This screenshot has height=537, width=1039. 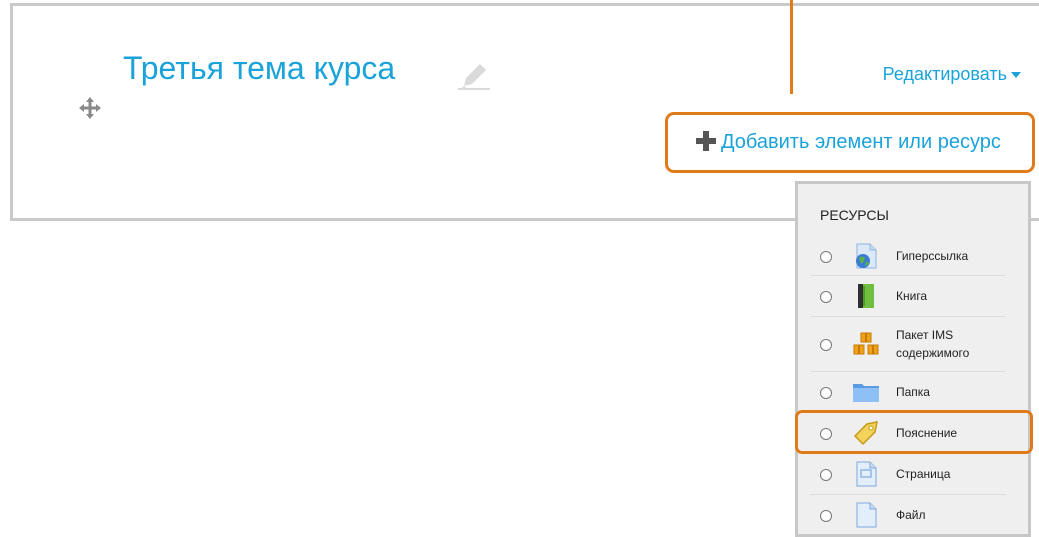 I want to click on plus-icon, so click(x=706, y=141).